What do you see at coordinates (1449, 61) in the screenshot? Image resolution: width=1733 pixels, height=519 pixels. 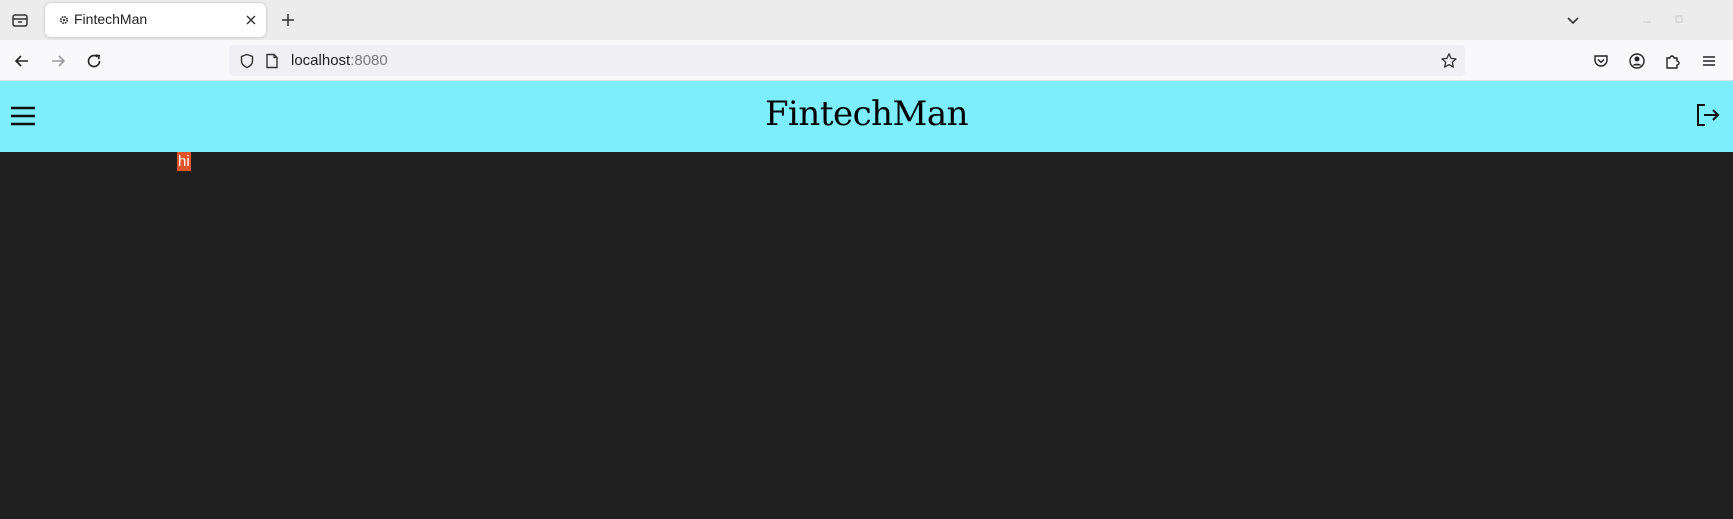 I see `star-icon` at bounding box center [1449, 61].